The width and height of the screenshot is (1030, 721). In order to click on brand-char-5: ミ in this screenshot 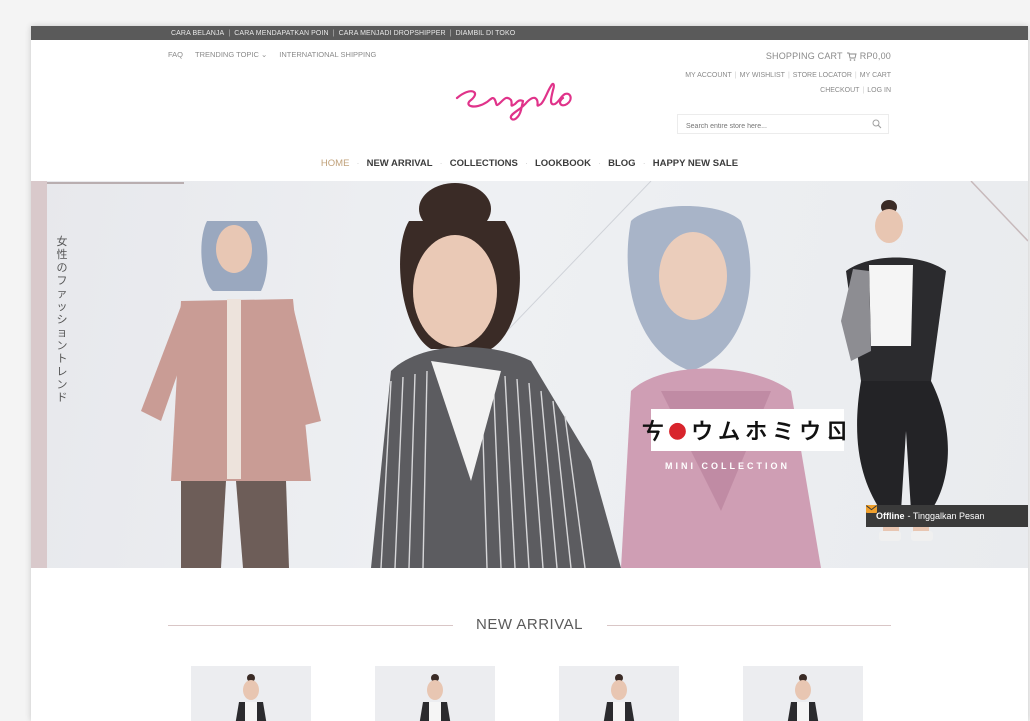, I will do `click(786, 432)`.